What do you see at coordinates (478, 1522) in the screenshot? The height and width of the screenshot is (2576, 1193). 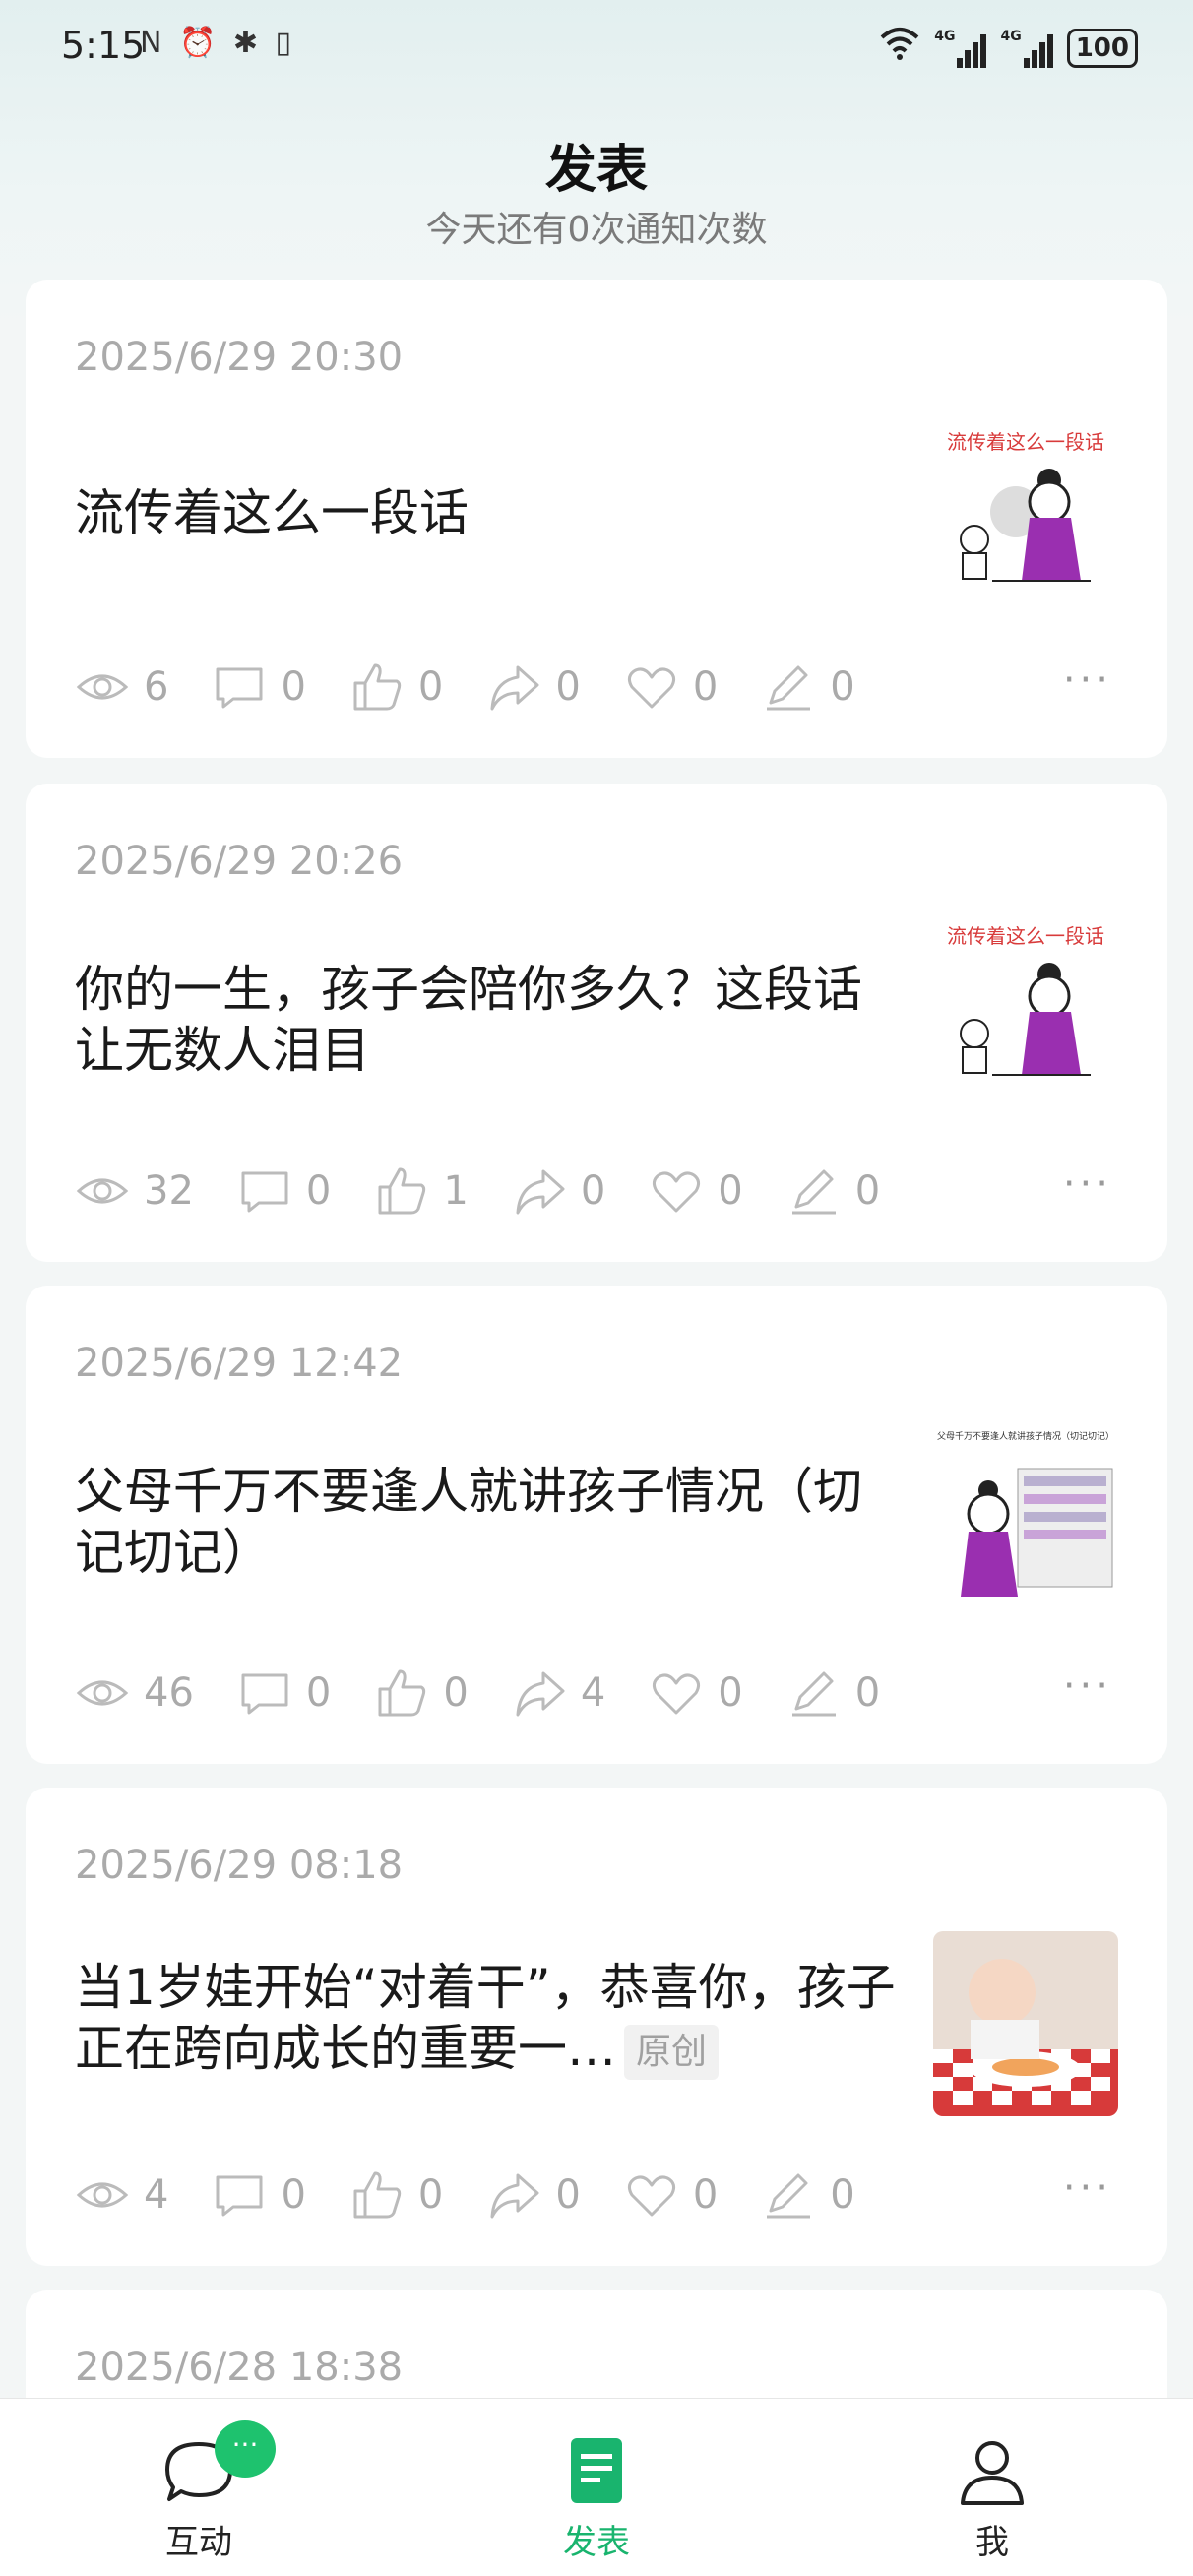 I see `post-title: 父母千万不要逢人就讲孩子情况（切记切记）` at bounding box center [478, 1522].